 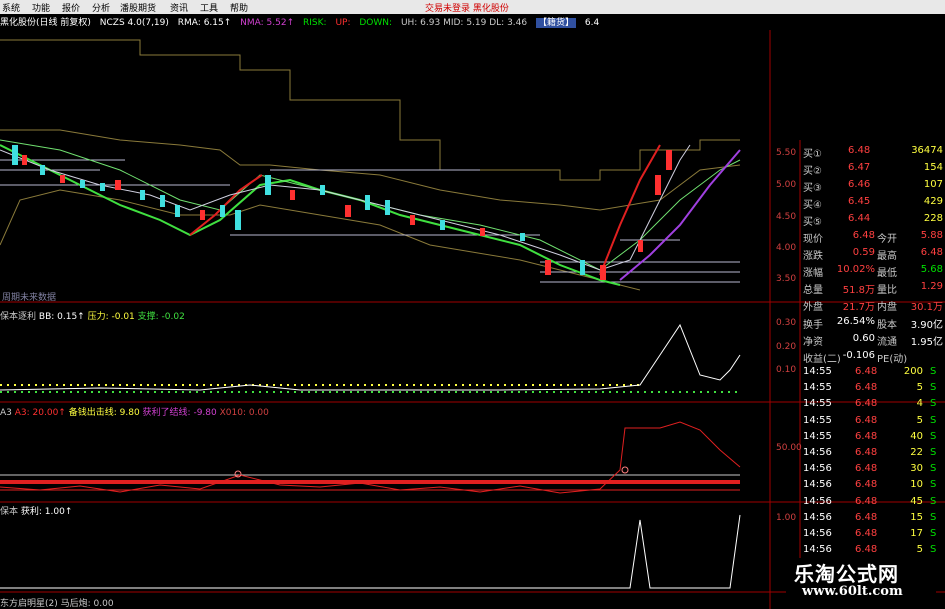 What do you see at coordinates (863, 252) in the screenshot?
I see `stat-value: 0.59` at bounding box center [863, 252].